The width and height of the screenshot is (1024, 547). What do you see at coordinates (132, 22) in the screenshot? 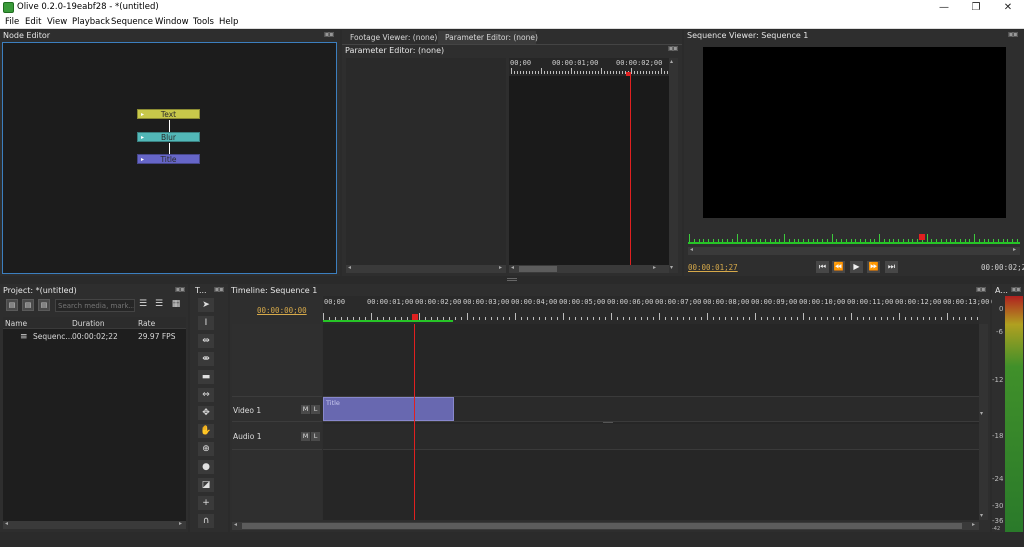
I see `menu-sequence: Sequence` at bounding box center [132, 22].